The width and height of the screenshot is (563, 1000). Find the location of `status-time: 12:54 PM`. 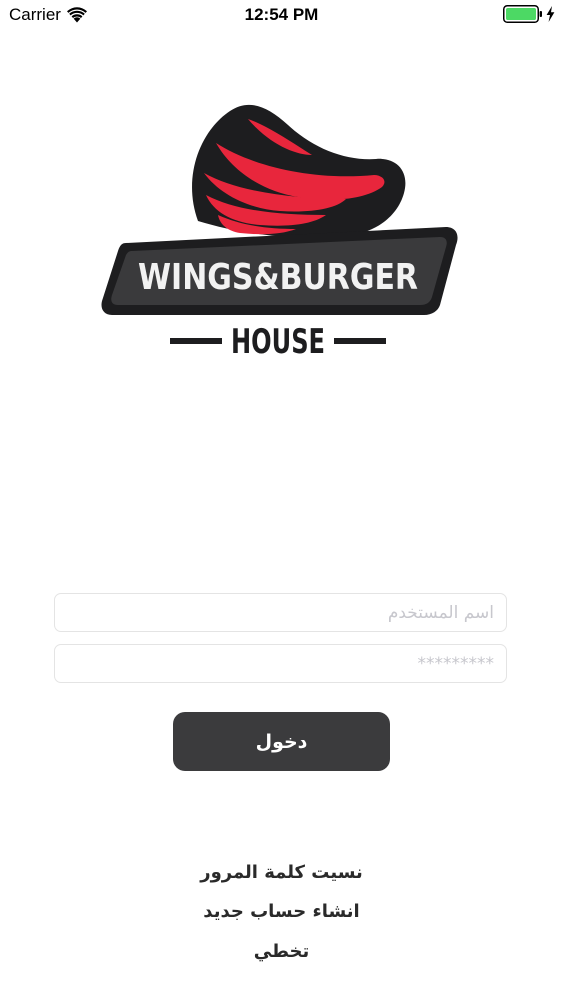

status-time: 12:54 PM is located at coordinates (281, 14).